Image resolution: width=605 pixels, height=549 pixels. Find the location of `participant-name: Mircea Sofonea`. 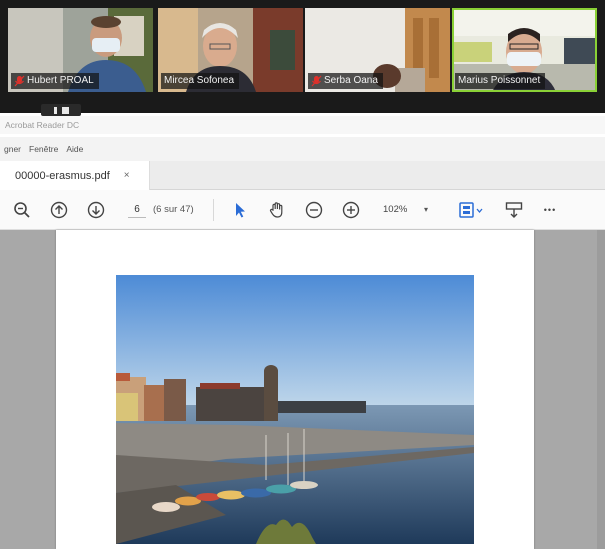

participant-name: Mircea Sofonea is located at coordinates (199, 80).